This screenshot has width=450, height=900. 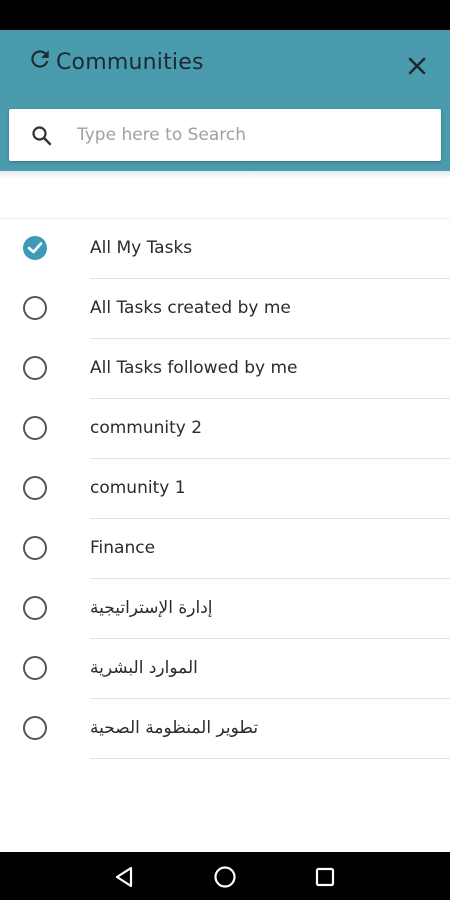 I want to click on status-bar, so click(x=225, y=15).